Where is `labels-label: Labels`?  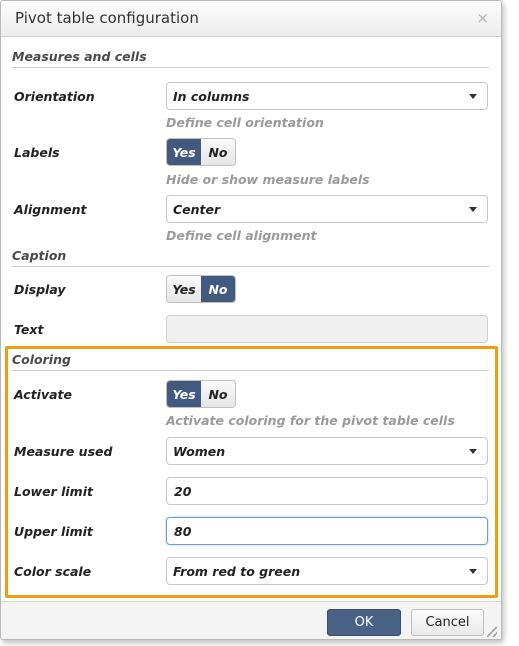 labels-label: Labels is located at coordinates (37, 152).